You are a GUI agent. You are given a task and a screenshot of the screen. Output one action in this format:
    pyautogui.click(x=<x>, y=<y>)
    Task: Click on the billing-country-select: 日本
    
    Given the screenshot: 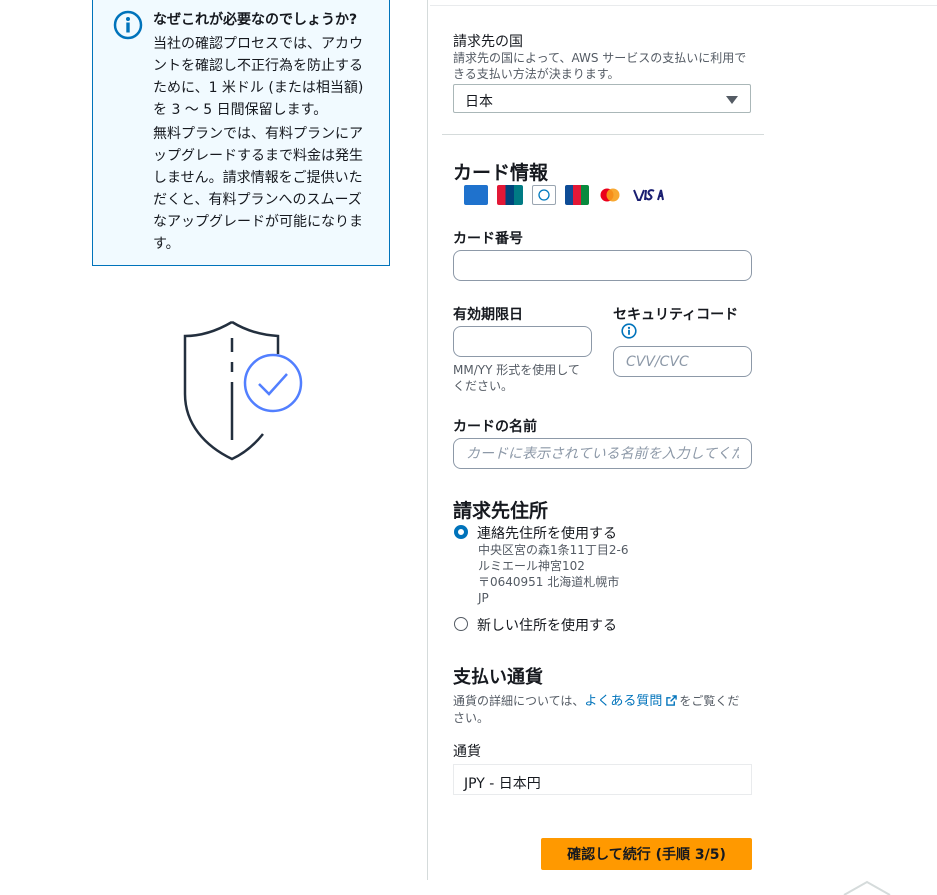 What is the action you would take?
    pyautogui.click(x=602, y=98)
    